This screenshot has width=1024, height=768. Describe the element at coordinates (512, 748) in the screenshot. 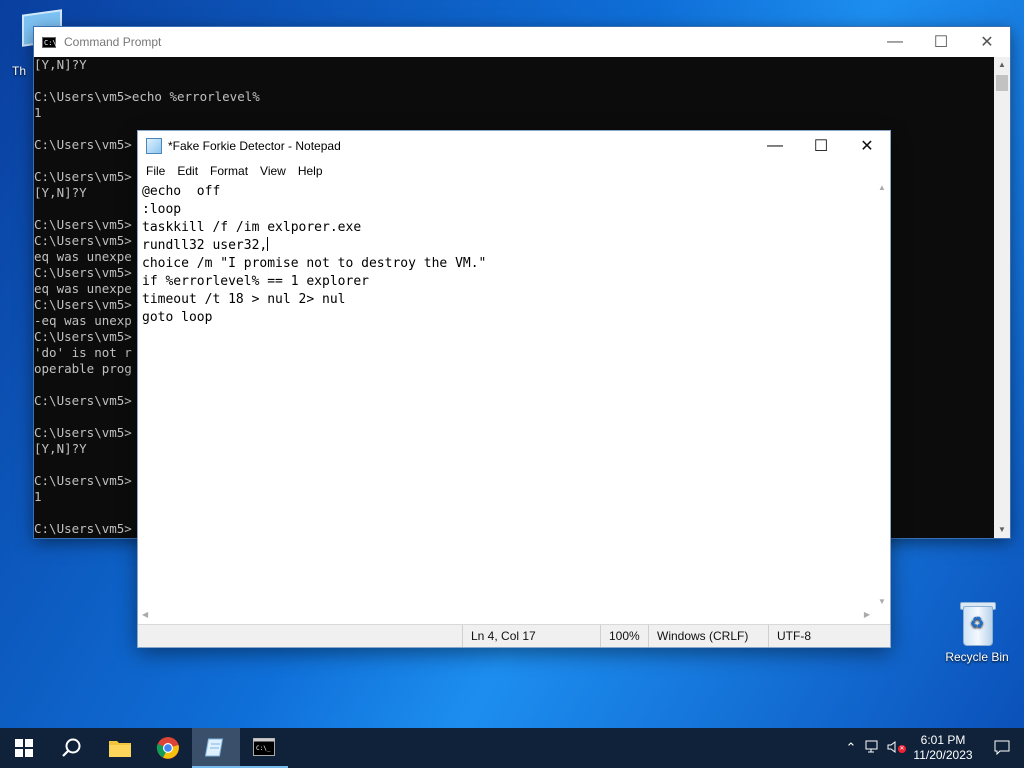

I see `taskbar: C:\_ ⌃ ✕ 6:01 PM 11/20/2023` at that location.